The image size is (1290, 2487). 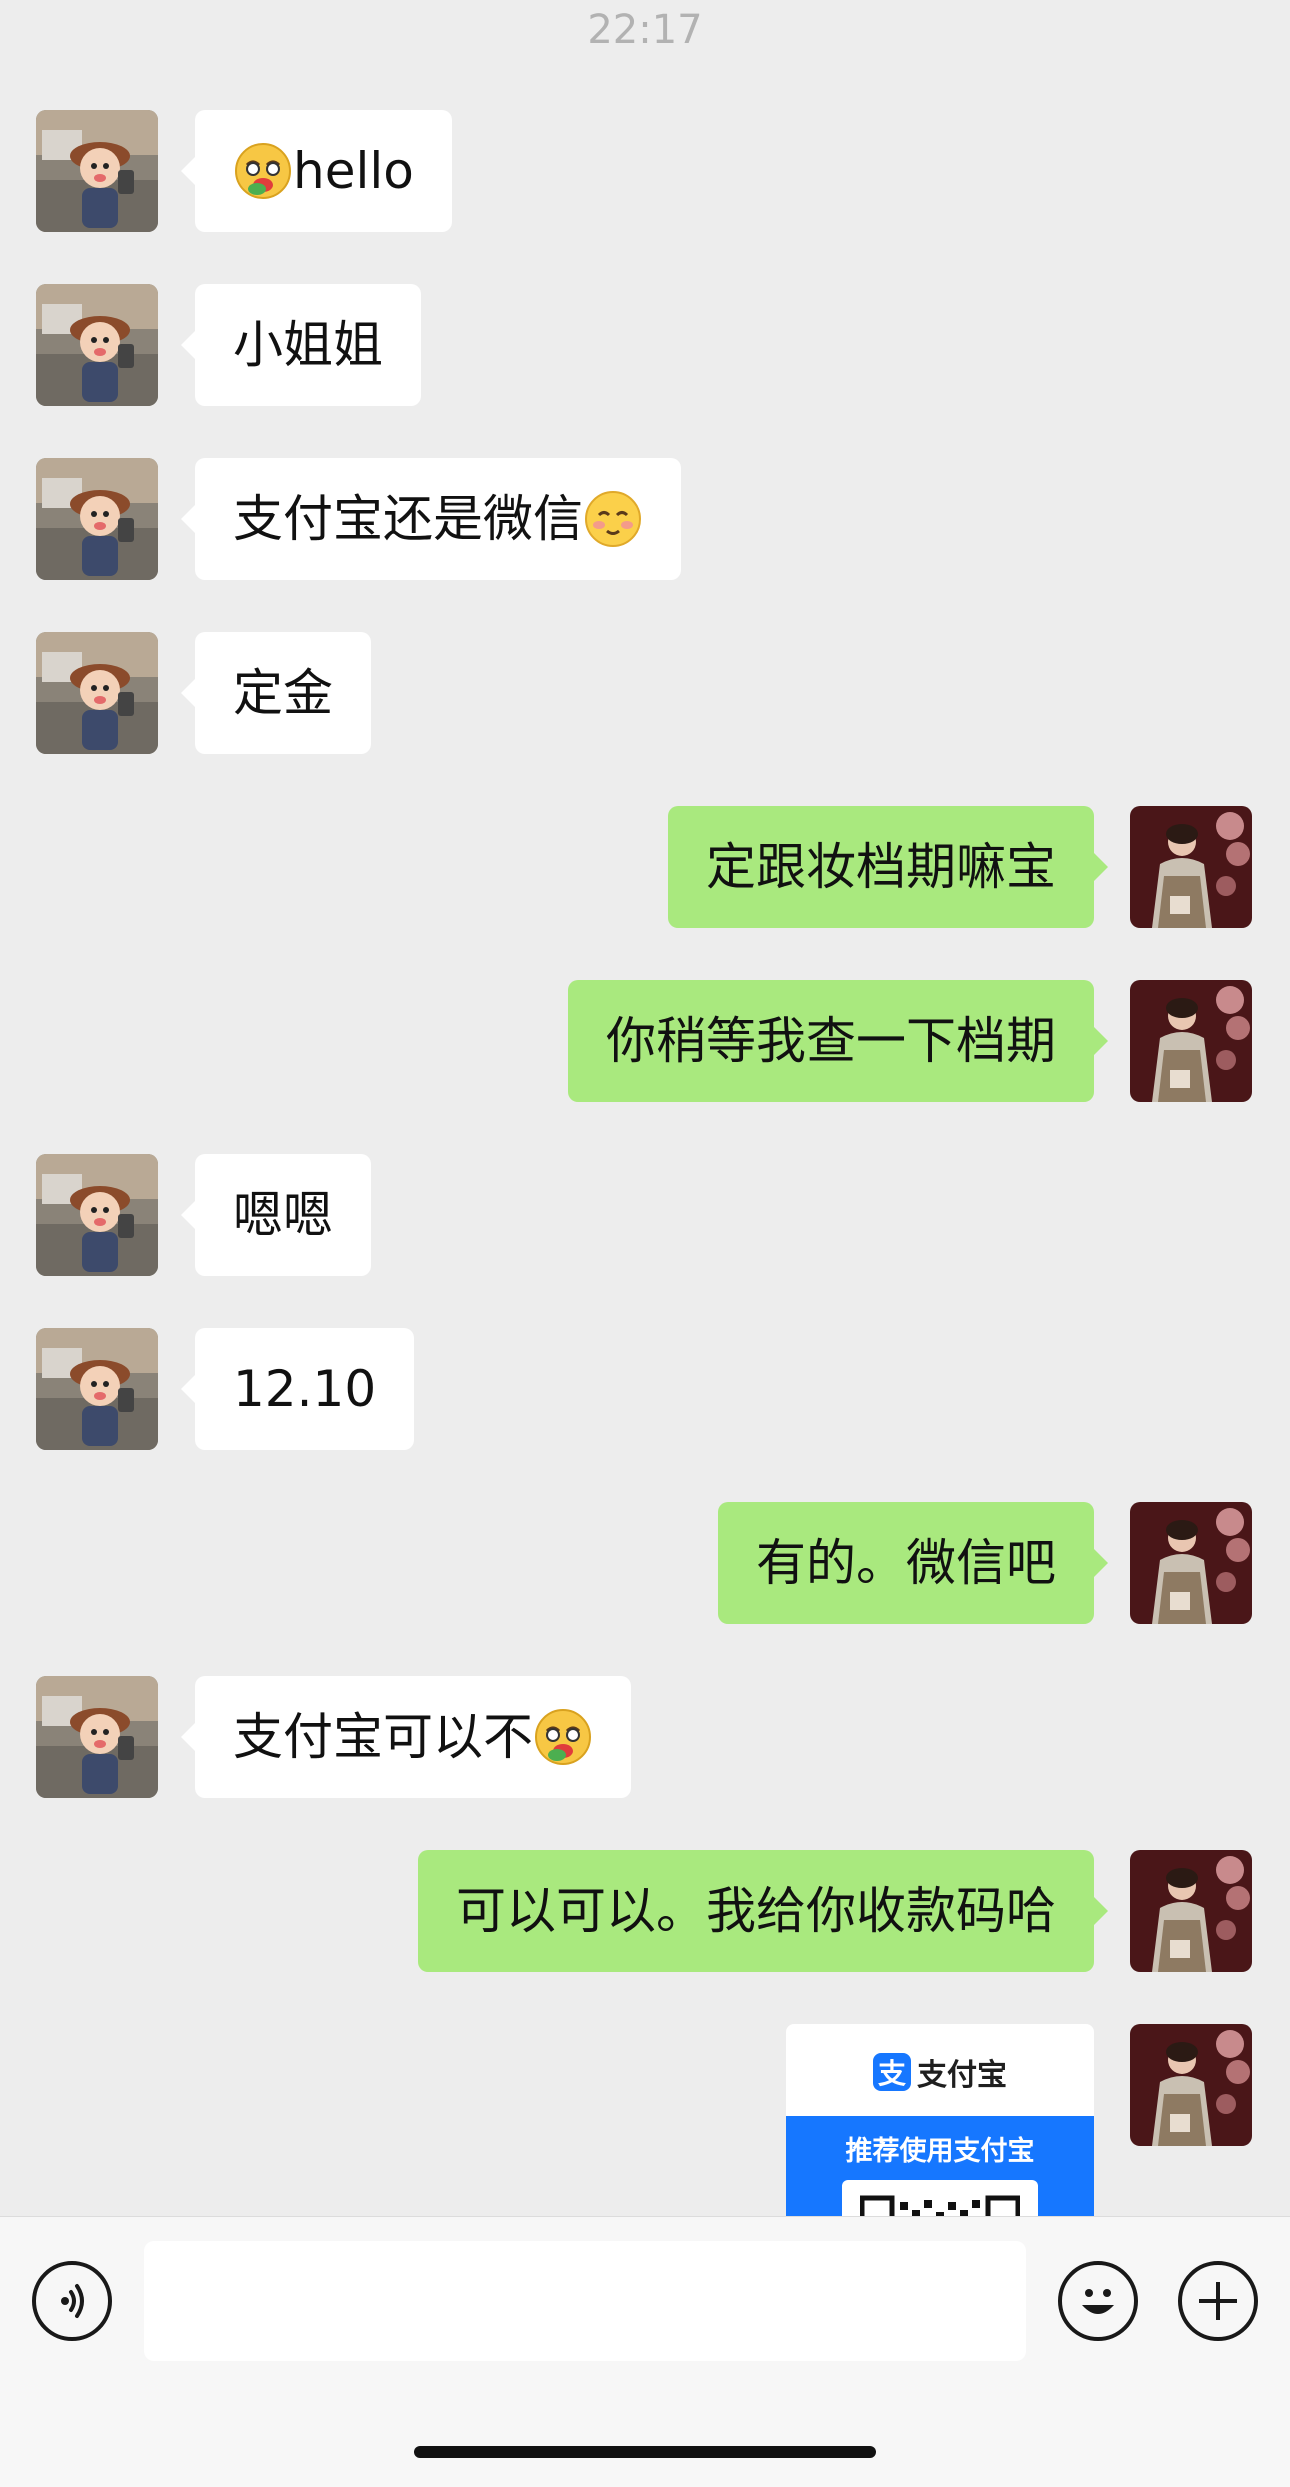 I want to click on message-bubble: 定金, so click(x=276, y=693).